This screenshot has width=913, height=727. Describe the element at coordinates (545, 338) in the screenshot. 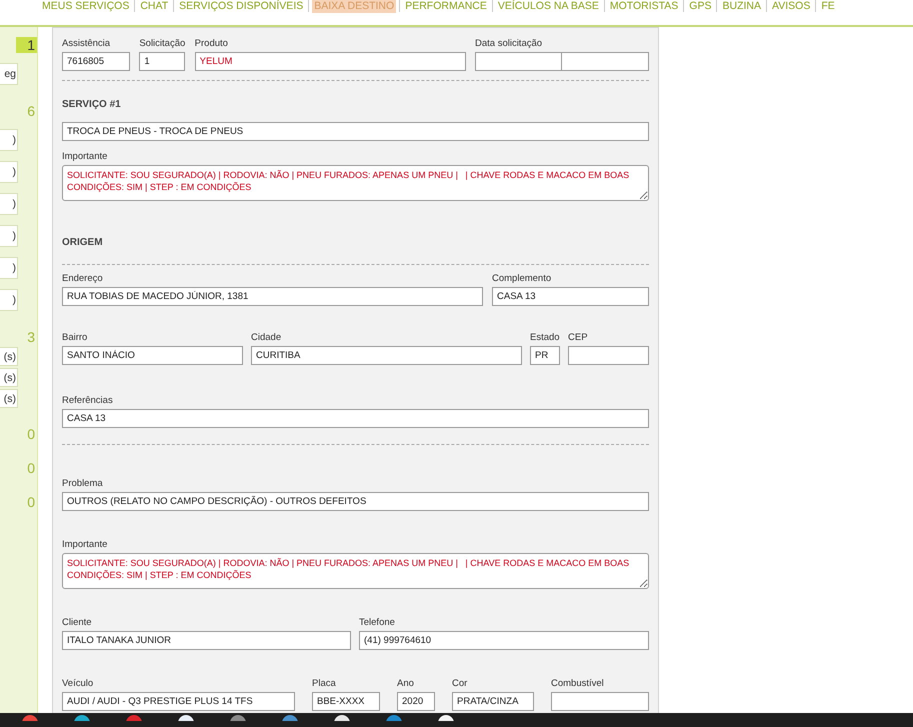

I see `field-label: Estado` at that location.